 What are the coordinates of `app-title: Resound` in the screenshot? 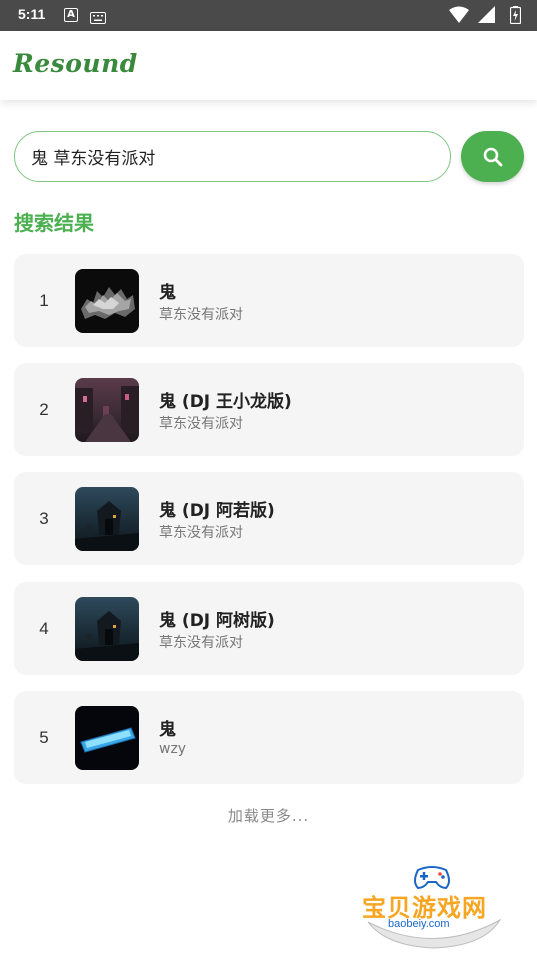 It's located at (75, 63).